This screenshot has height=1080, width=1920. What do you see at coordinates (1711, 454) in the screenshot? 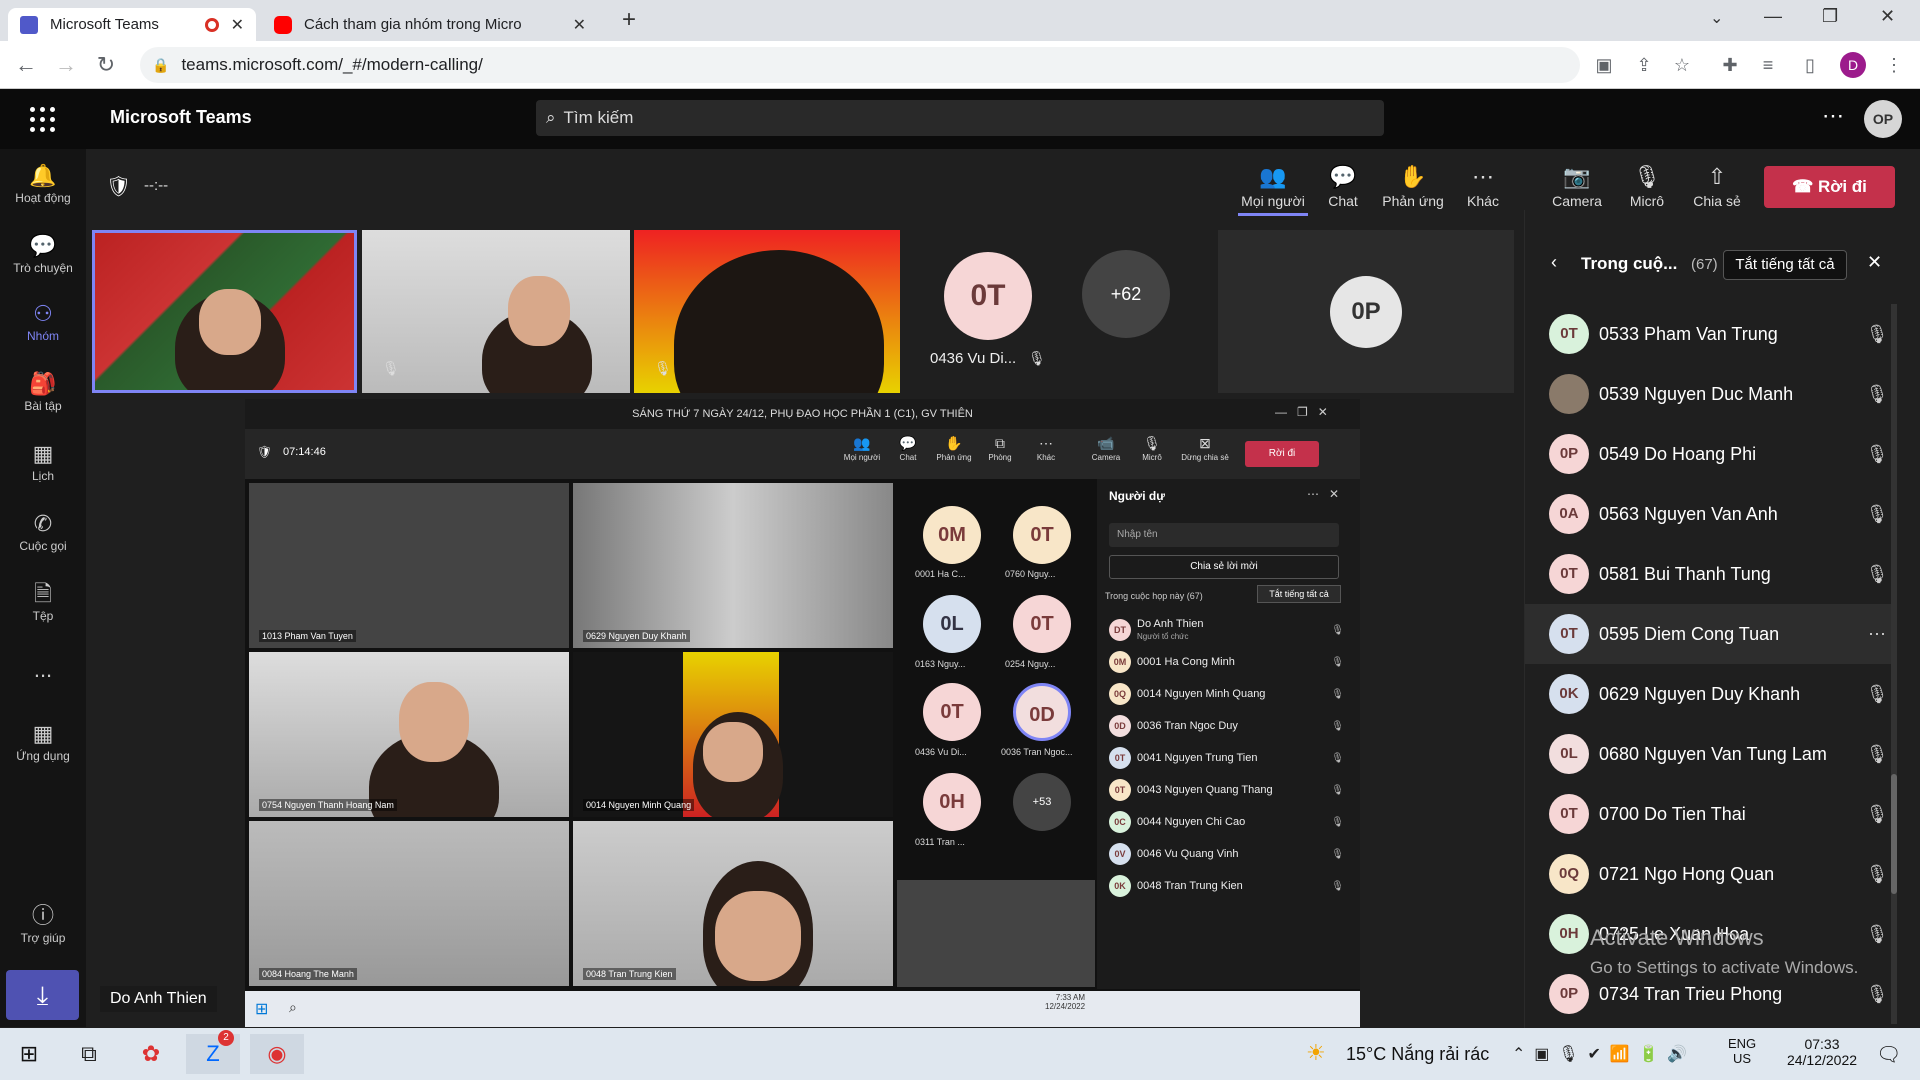
I see `participant-row: 0P 0549 Do Hoang Phi 🎙` at bounding box center [1711, 454].